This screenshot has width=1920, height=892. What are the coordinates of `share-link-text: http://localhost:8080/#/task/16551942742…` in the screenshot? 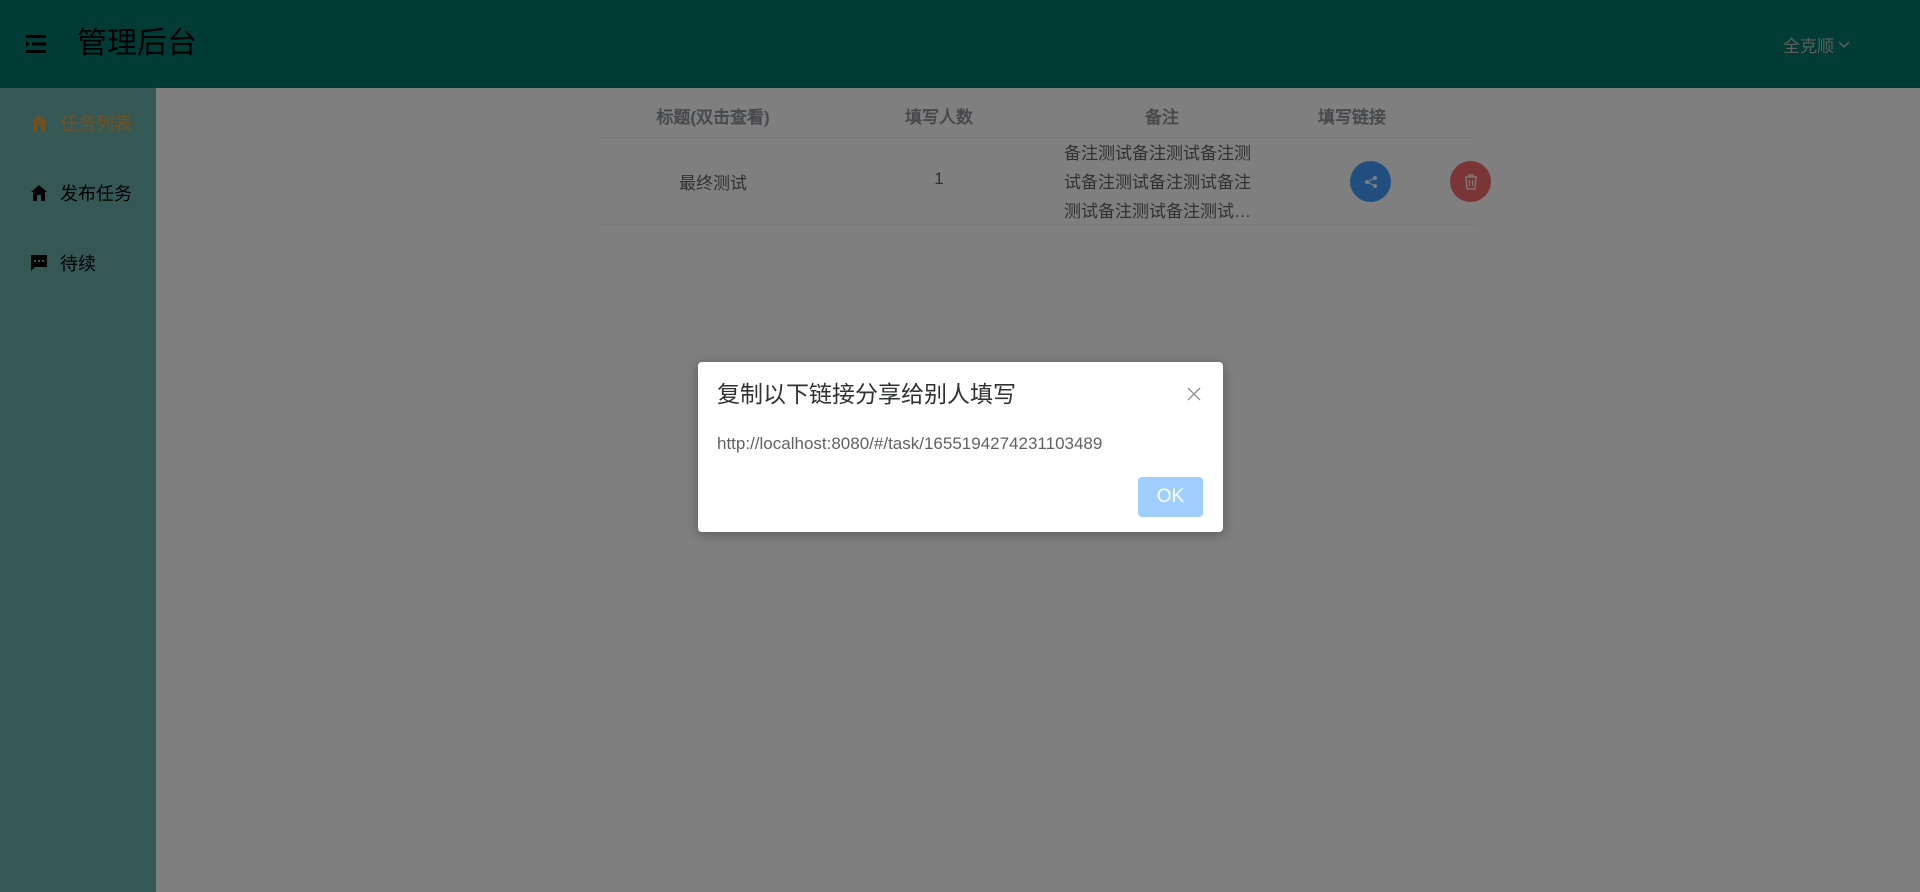 It's located at (909, 444).